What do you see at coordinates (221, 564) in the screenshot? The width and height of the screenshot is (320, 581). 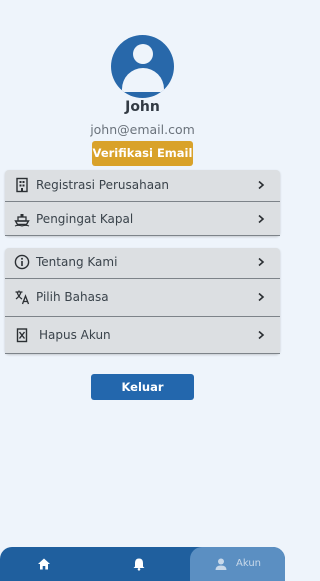 I see `person-icon` at bounding box center [221, 564].